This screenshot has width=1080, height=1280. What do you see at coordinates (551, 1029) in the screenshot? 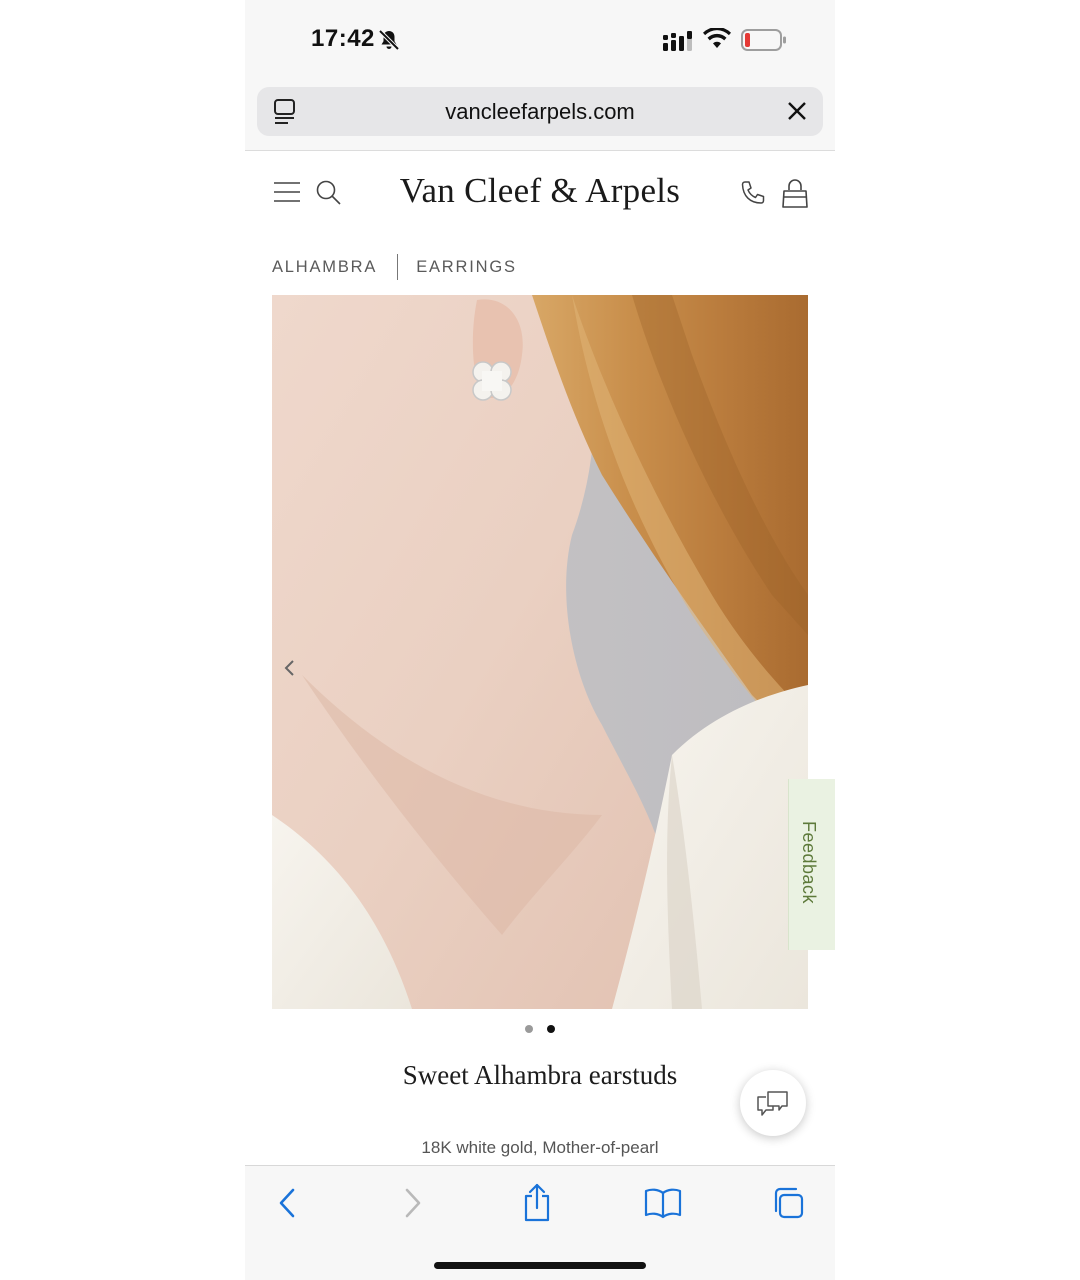
I see `carousel-dot-active` at bounding box center [551, 1029].